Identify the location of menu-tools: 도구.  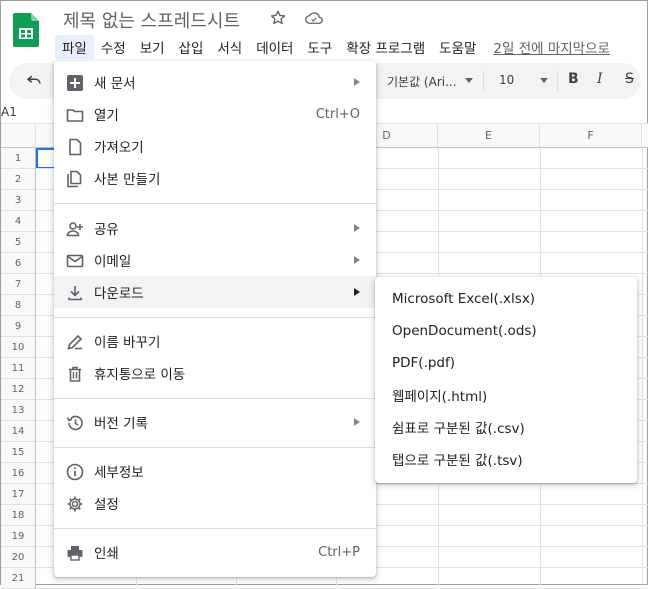
(319, 47).